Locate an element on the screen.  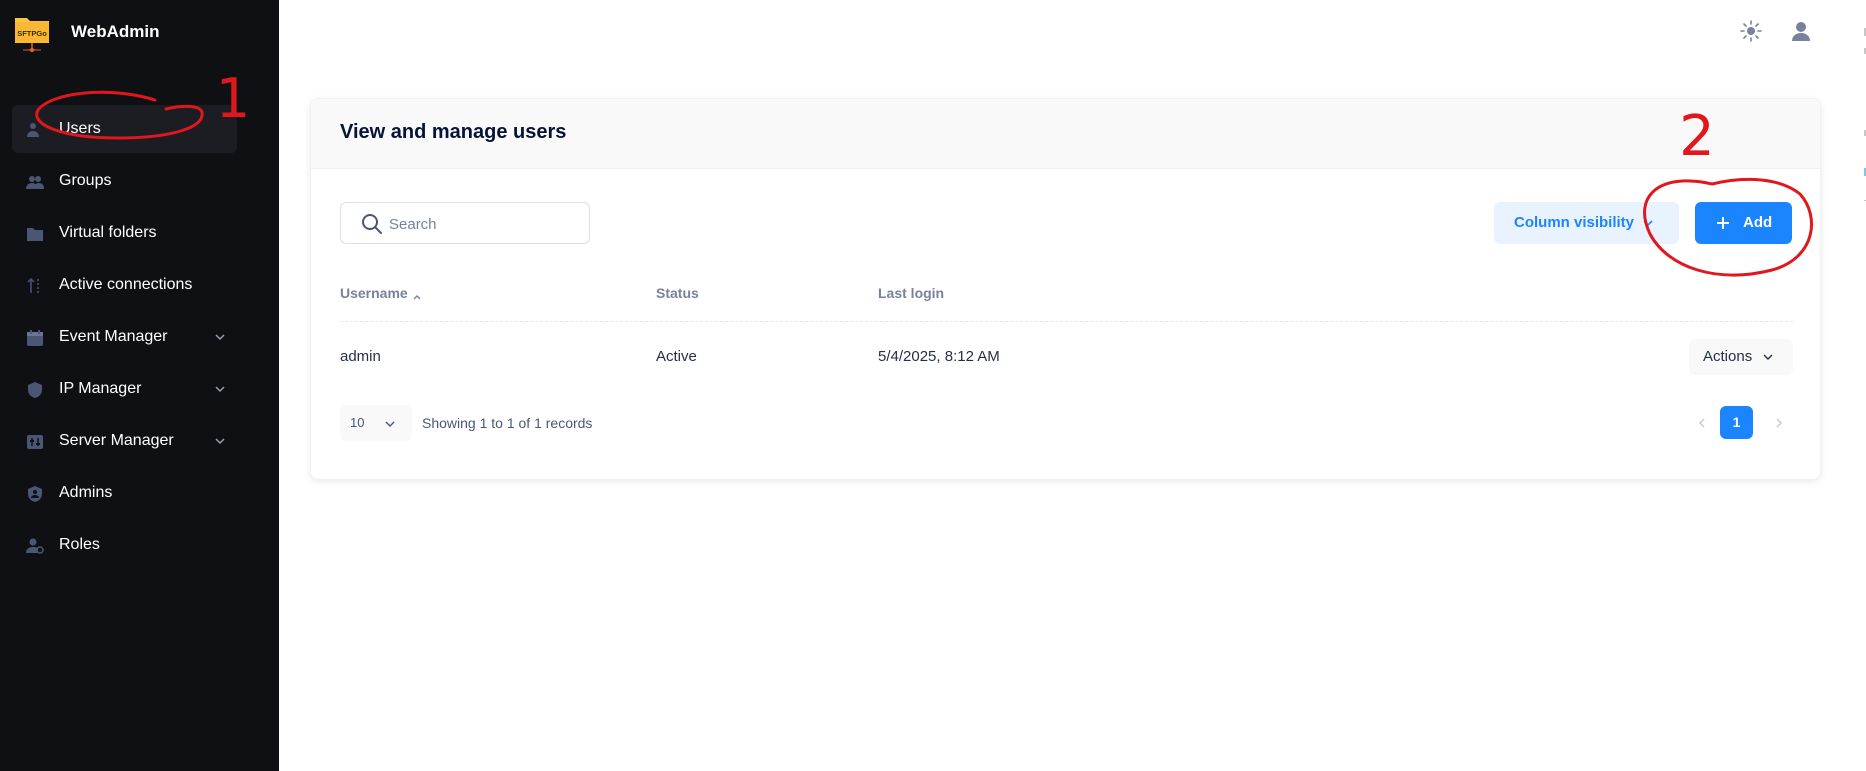
previous-page-button is located at coordinates (1702, 423).